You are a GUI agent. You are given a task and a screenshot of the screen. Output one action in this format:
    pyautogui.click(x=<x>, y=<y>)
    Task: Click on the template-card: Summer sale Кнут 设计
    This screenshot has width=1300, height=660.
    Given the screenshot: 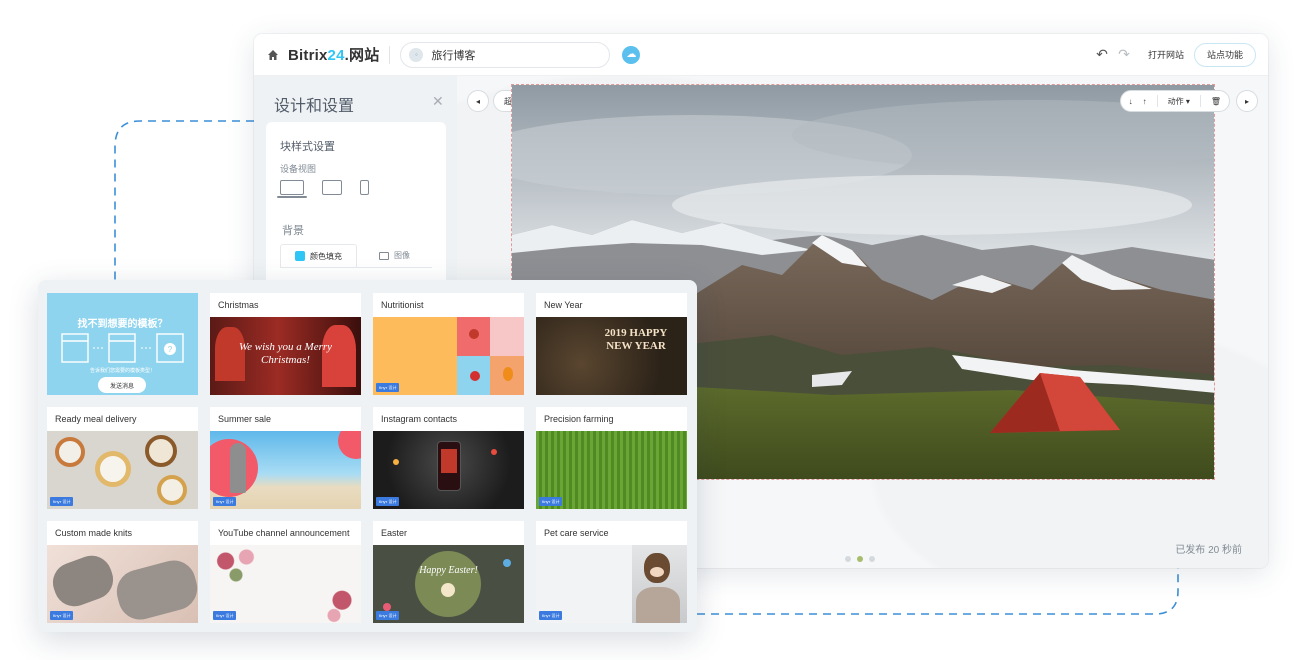 What is the action you would take?
    pyautogui.click(x=285, y=458)
    